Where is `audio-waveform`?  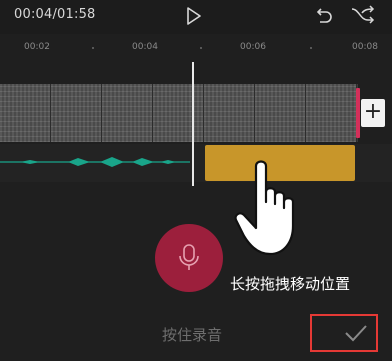
audio-waveform is located at coordinates (95, 162).